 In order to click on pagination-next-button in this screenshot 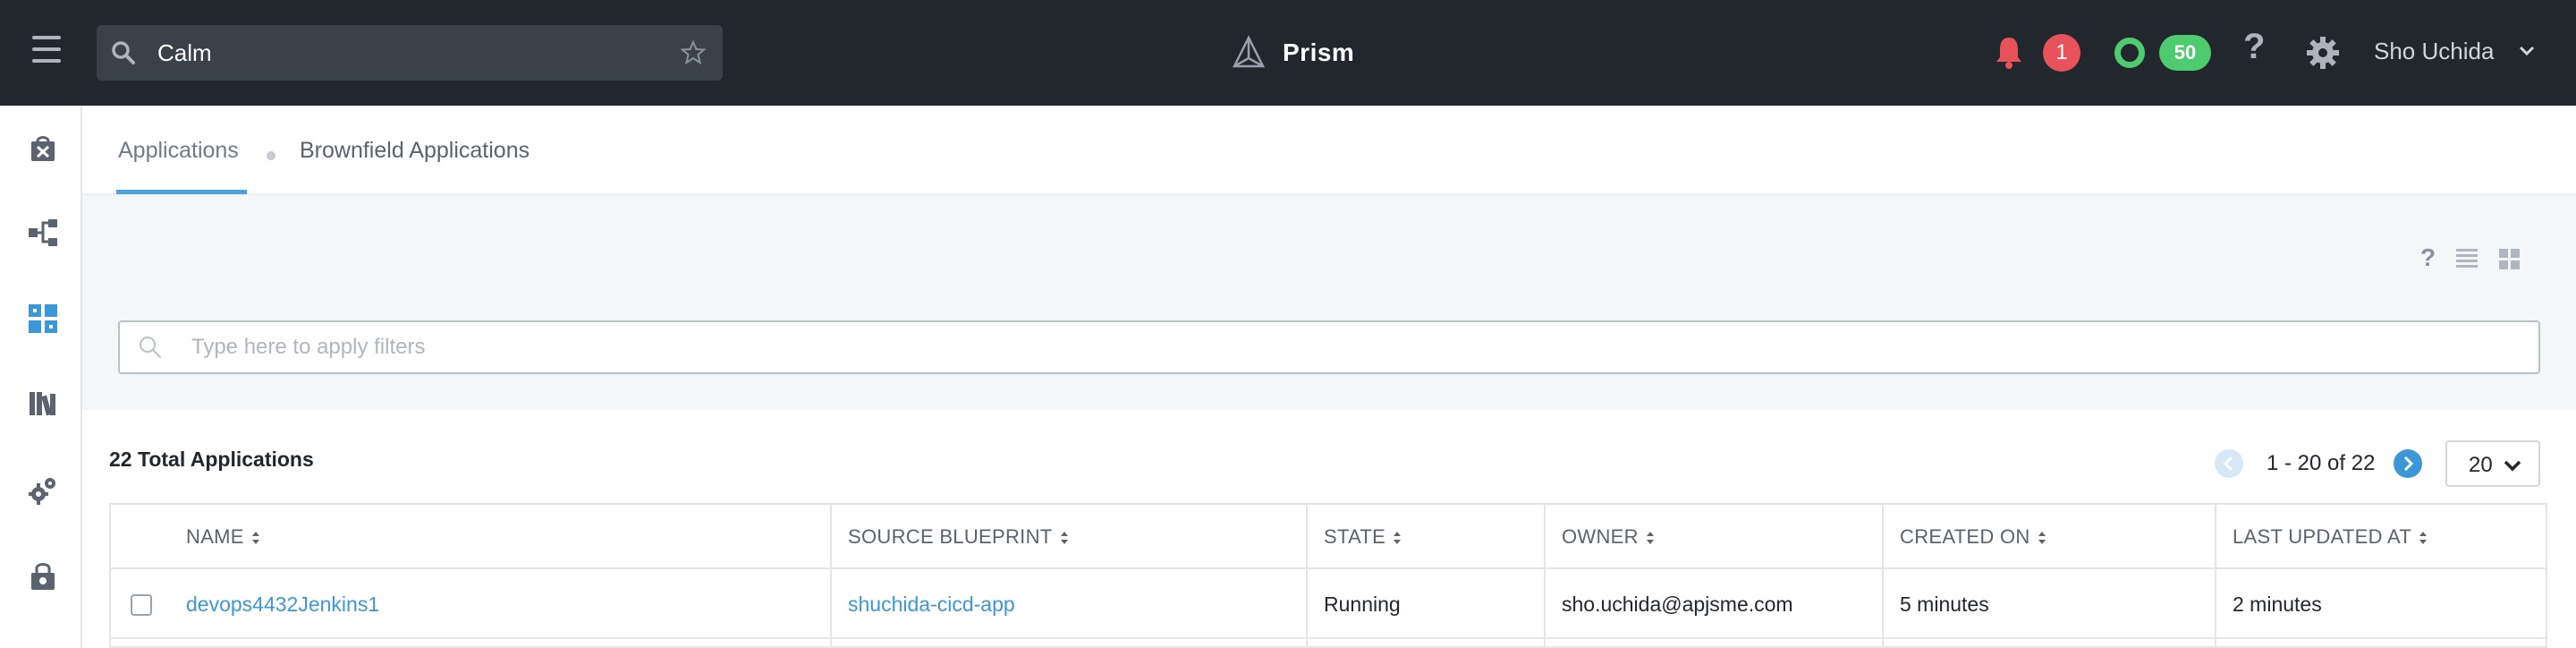, I will do `click(2408, 464)`.